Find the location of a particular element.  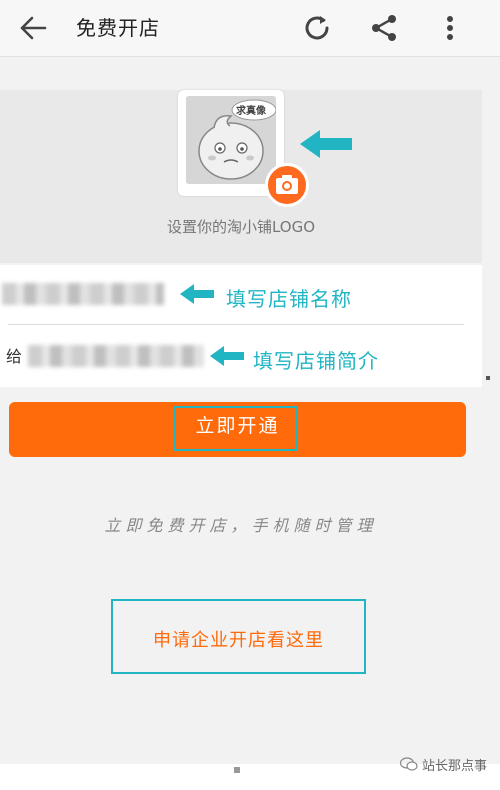

annotation-arrow-name-icon is located at coordinates (197, 294).